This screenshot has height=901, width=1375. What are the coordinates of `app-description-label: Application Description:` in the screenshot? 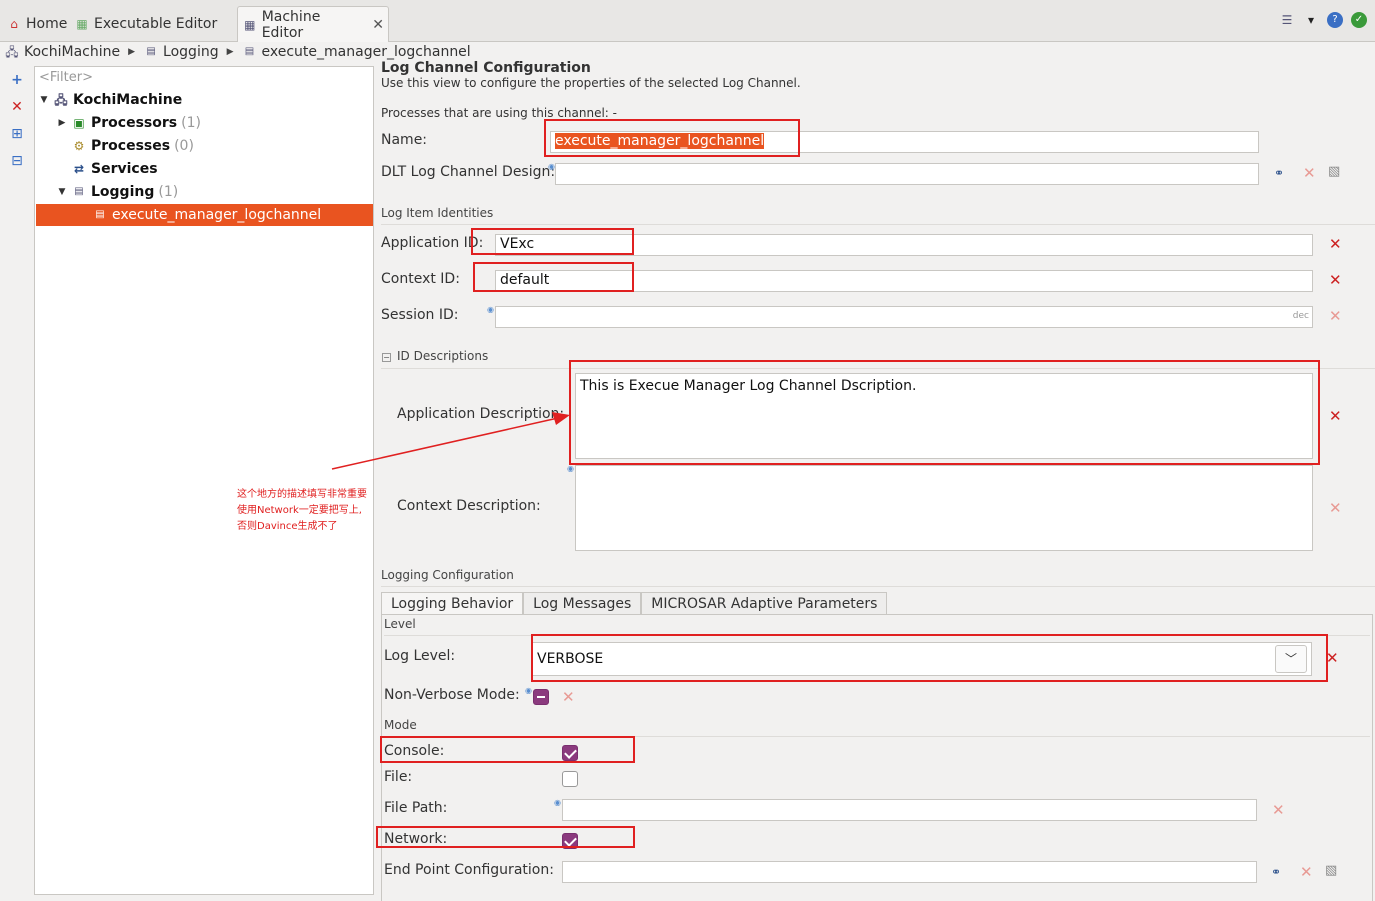 It's located at (481, 414).